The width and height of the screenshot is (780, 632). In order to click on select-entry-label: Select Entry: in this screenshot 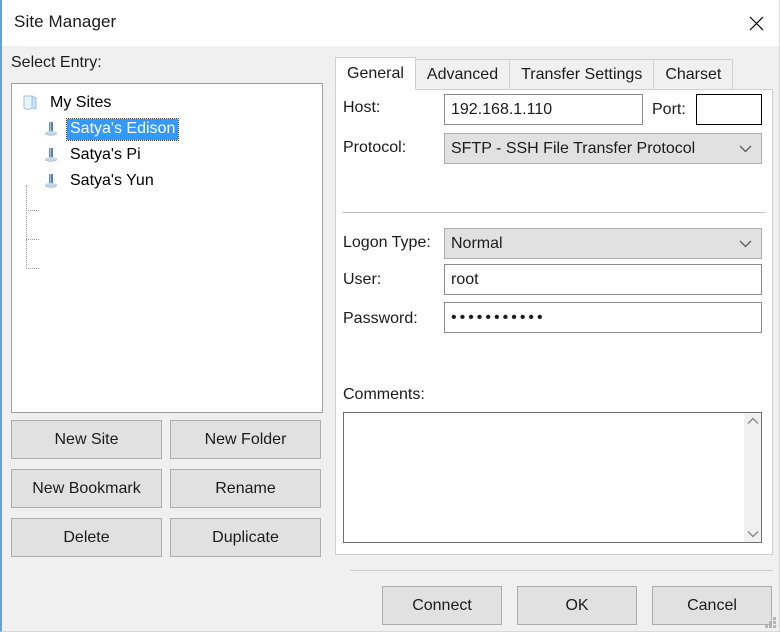, I will do `click(56, 62)`.